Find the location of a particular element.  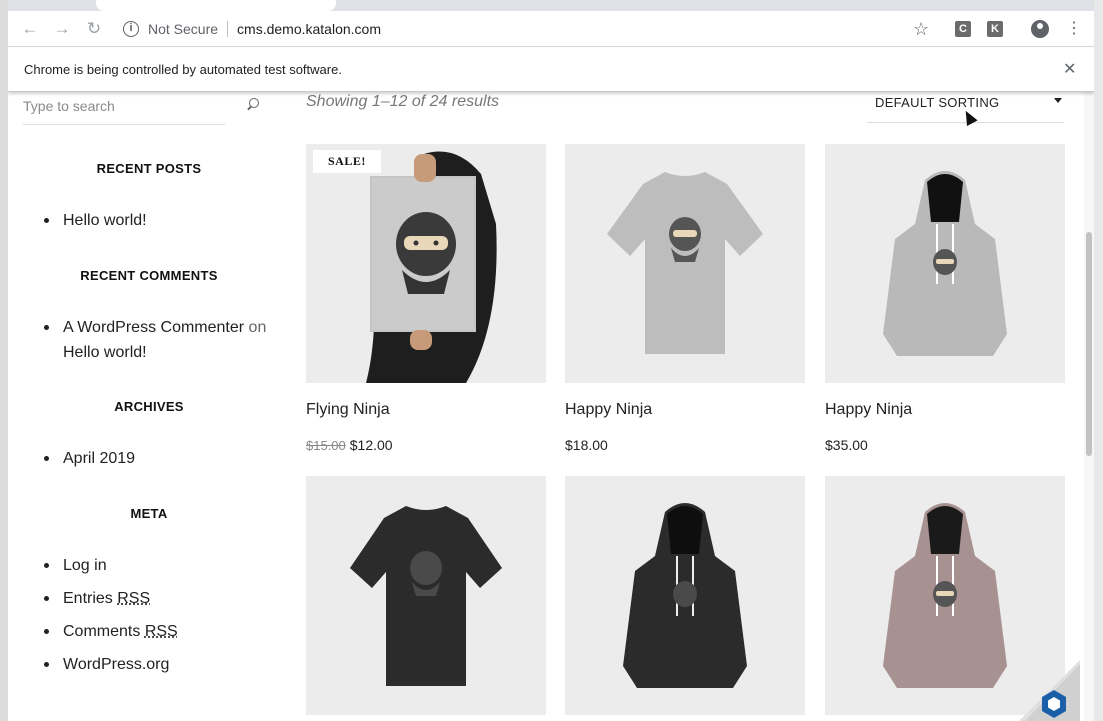

list-item: April 2019 is located at coordinates (168, 458).